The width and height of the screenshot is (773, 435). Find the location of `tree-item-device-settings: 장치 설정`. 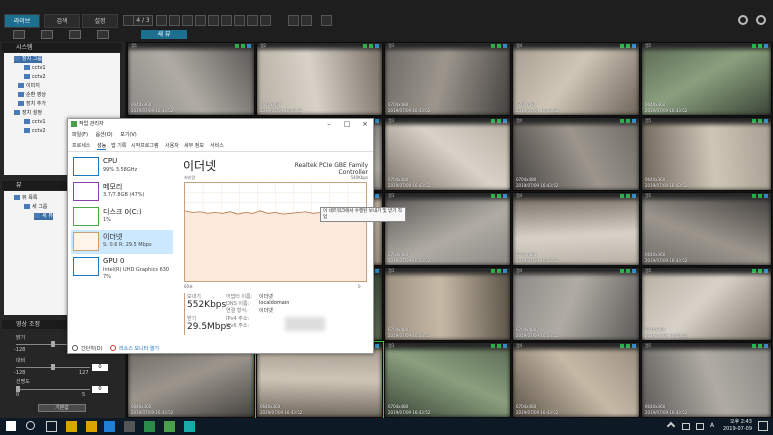

tree-item-device-settings: 장치 설정 is located at coordinates (28, 113).